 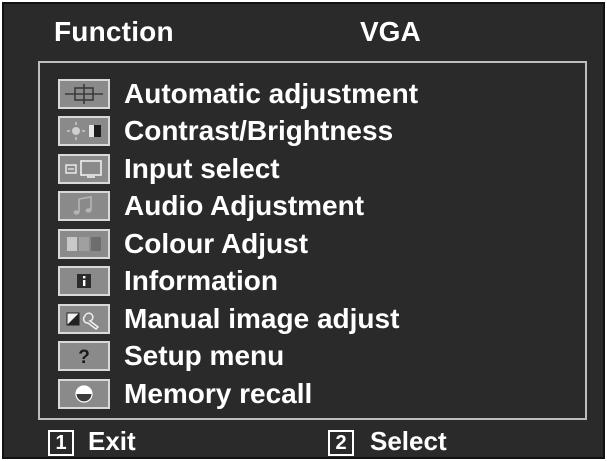 I want to click on menu-item-label: Manual image adjust, so click(x=262, y=318).